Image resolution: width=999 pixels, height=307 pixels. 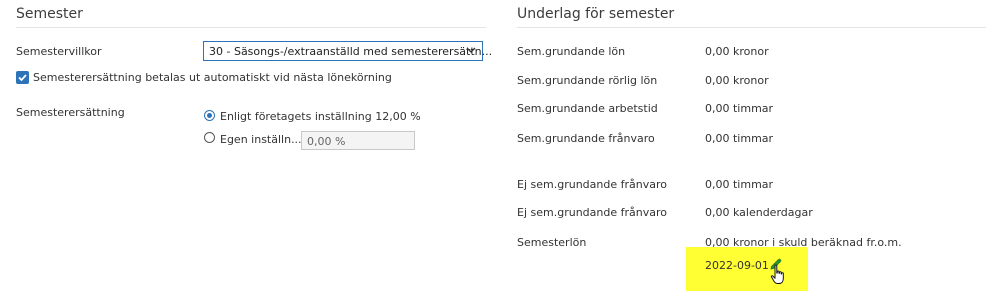 What do you see at coordinates (596, 14) in the screenshot?
I see `section-title-underlag: Underlag för semester` at bounding box center [596, 14].